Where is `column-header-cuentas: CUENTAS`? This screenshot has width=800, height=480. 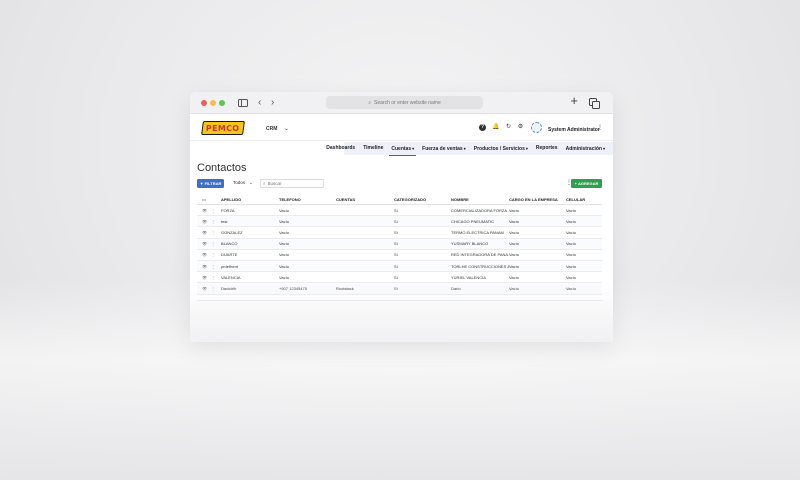
column-header-cuentas: CUENTAS is located at coordinates (365, 199).